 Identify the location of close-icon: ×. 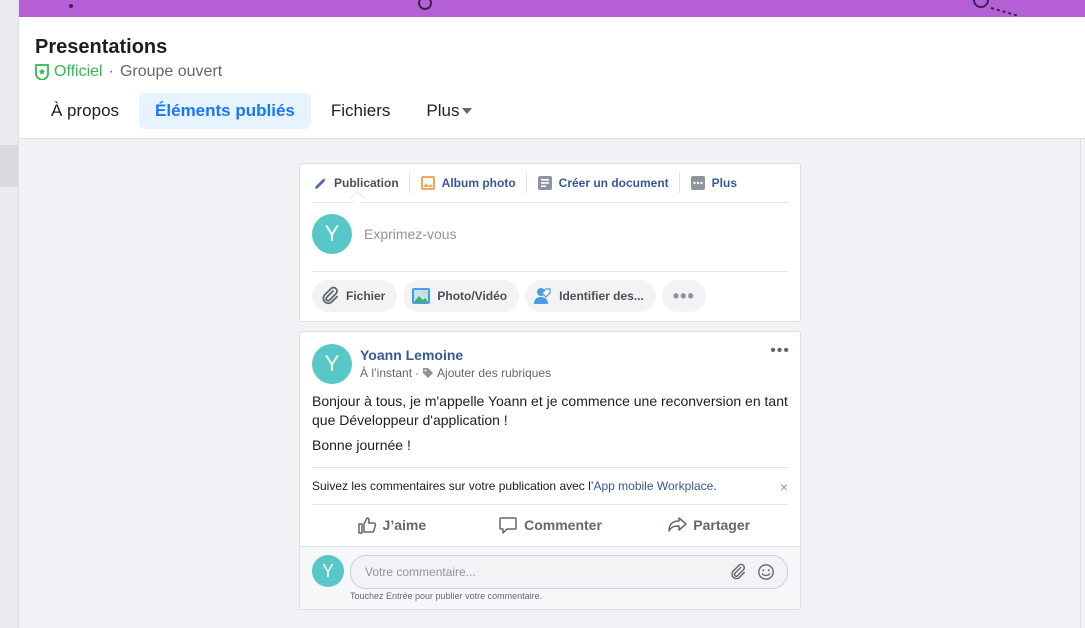
(784, 487).